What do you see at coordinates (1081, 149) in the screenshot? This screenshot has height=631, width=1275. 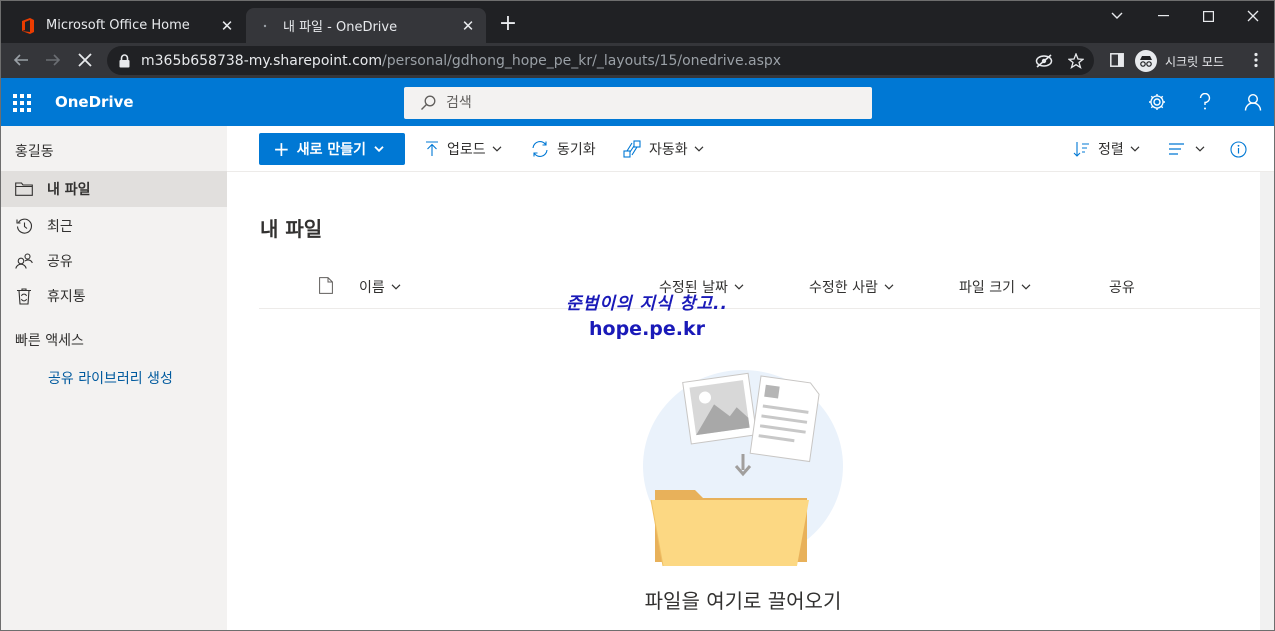 I see `sort-icon` at bounding box center [1081, 149].